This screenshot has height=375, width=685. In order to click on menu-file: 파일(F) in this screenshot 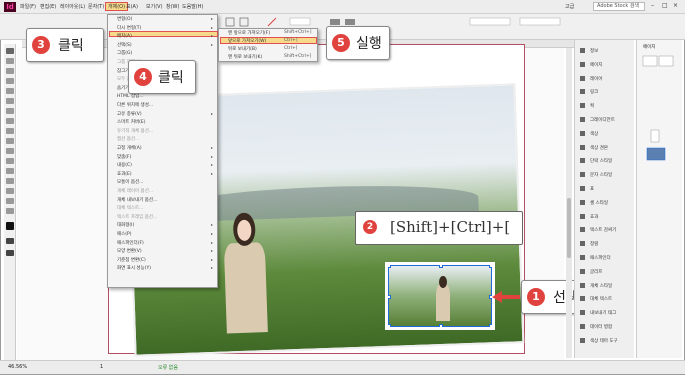, I will do `click(28, 6)`.